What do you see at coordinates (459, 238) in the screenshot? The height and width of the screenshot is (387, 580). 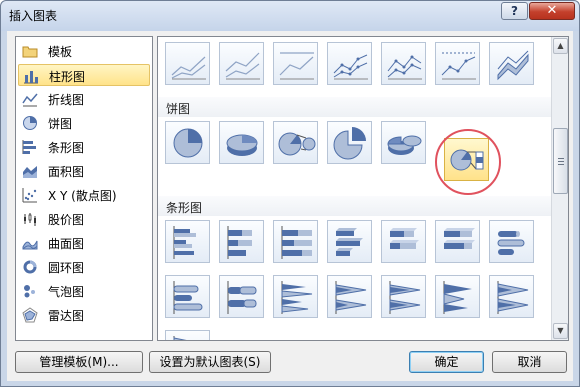 I see `percent-bar-3d-icon` at bounding box center [459, 238].